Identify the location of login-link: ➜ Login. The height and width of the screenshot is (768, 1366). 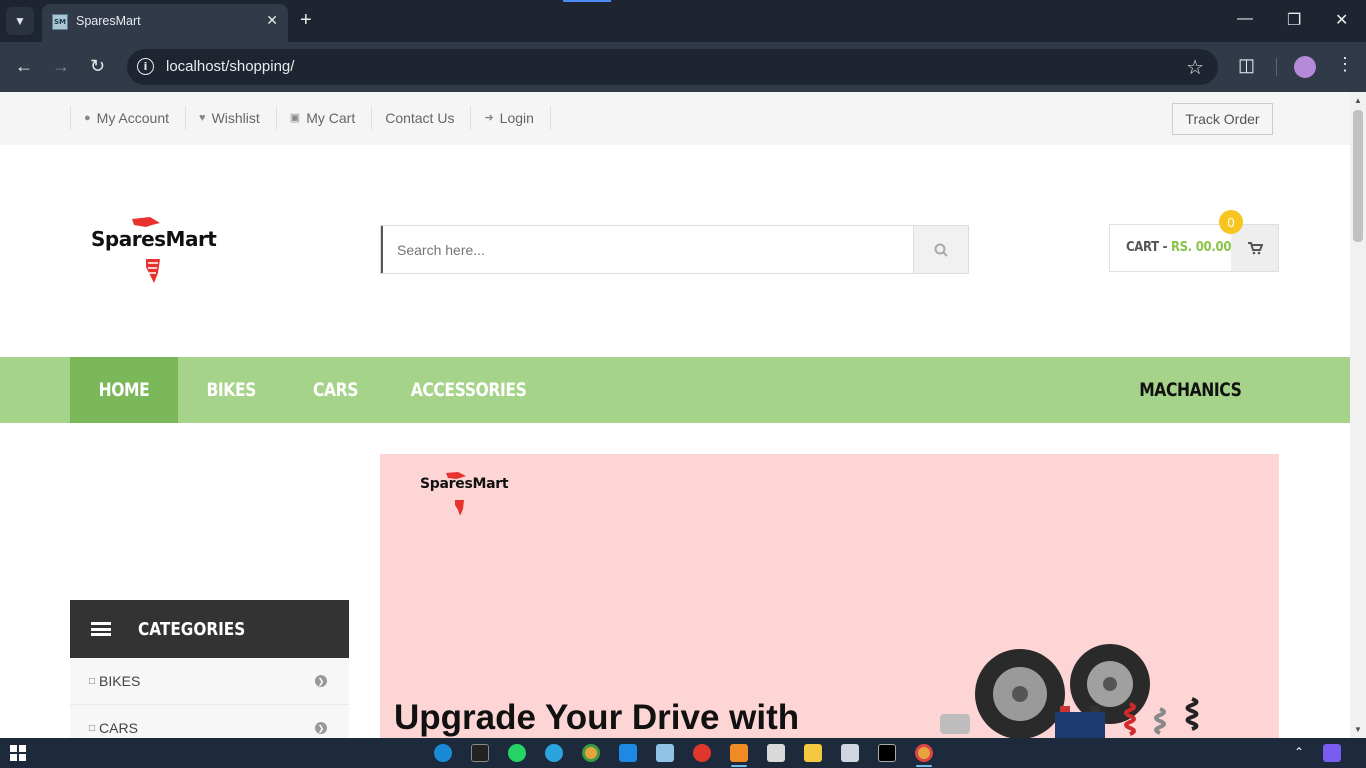
(511, 118).